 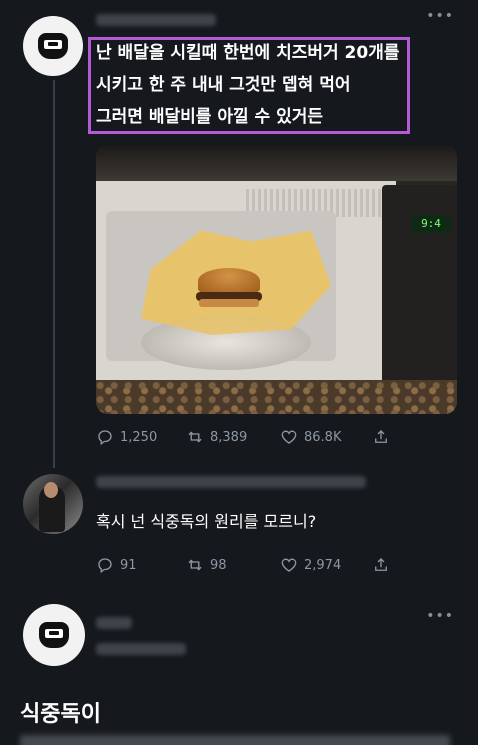 I want to click on thread-connector-line, so click(x=54, y=274).